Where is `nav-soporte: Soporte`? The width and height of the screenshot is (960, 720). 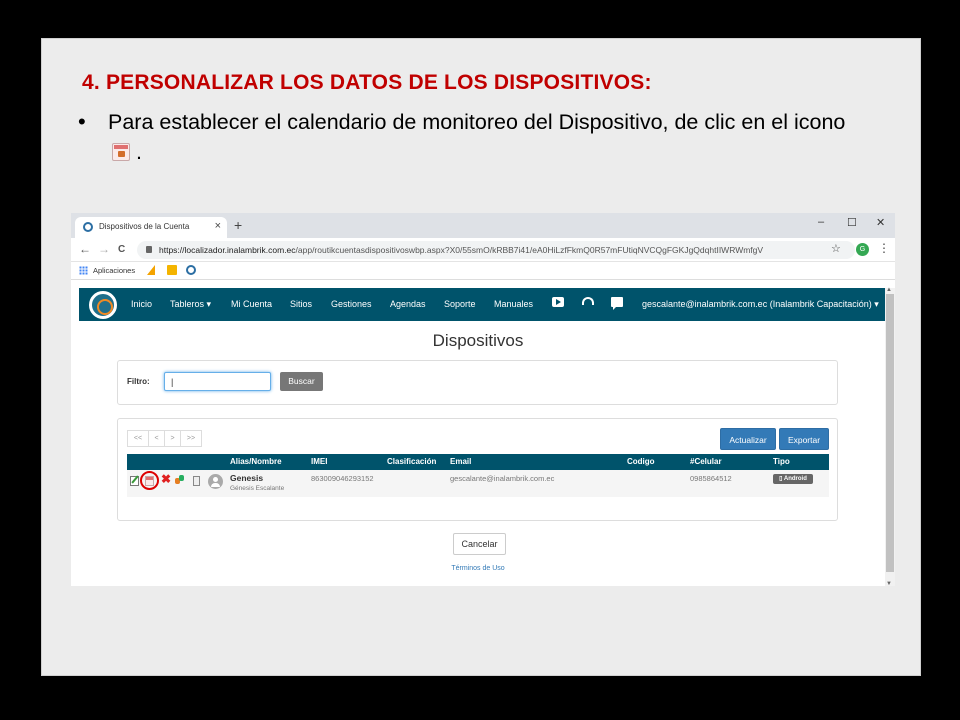 nav-soporte: Soporte is located at coordinates (460, 304).